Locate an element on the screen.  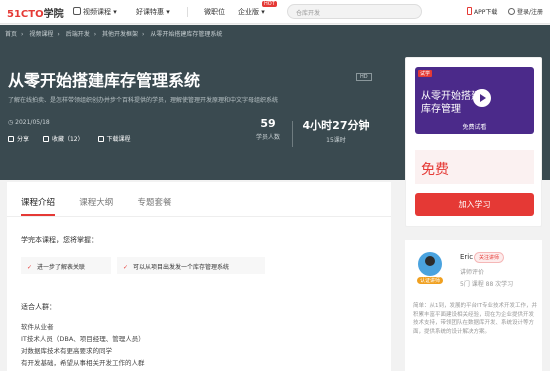
nav-enterprise-label: 企业版 is located at coordinates (248, 12).